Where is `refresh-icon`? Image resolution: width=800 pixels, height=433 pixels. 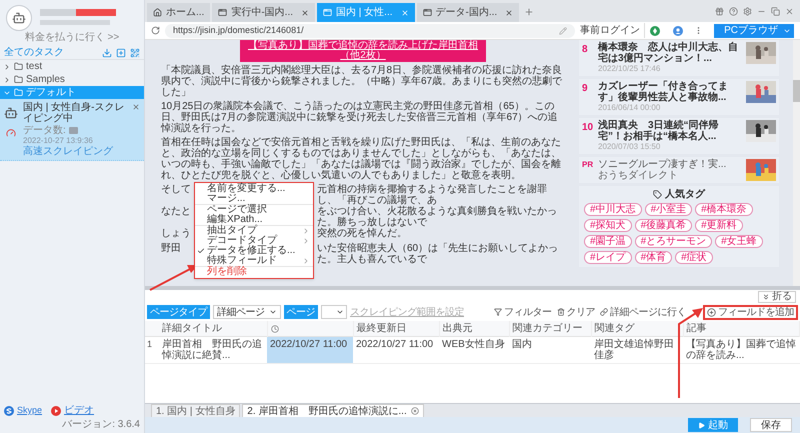
refresh-icon is located at coordinates (155, 30).